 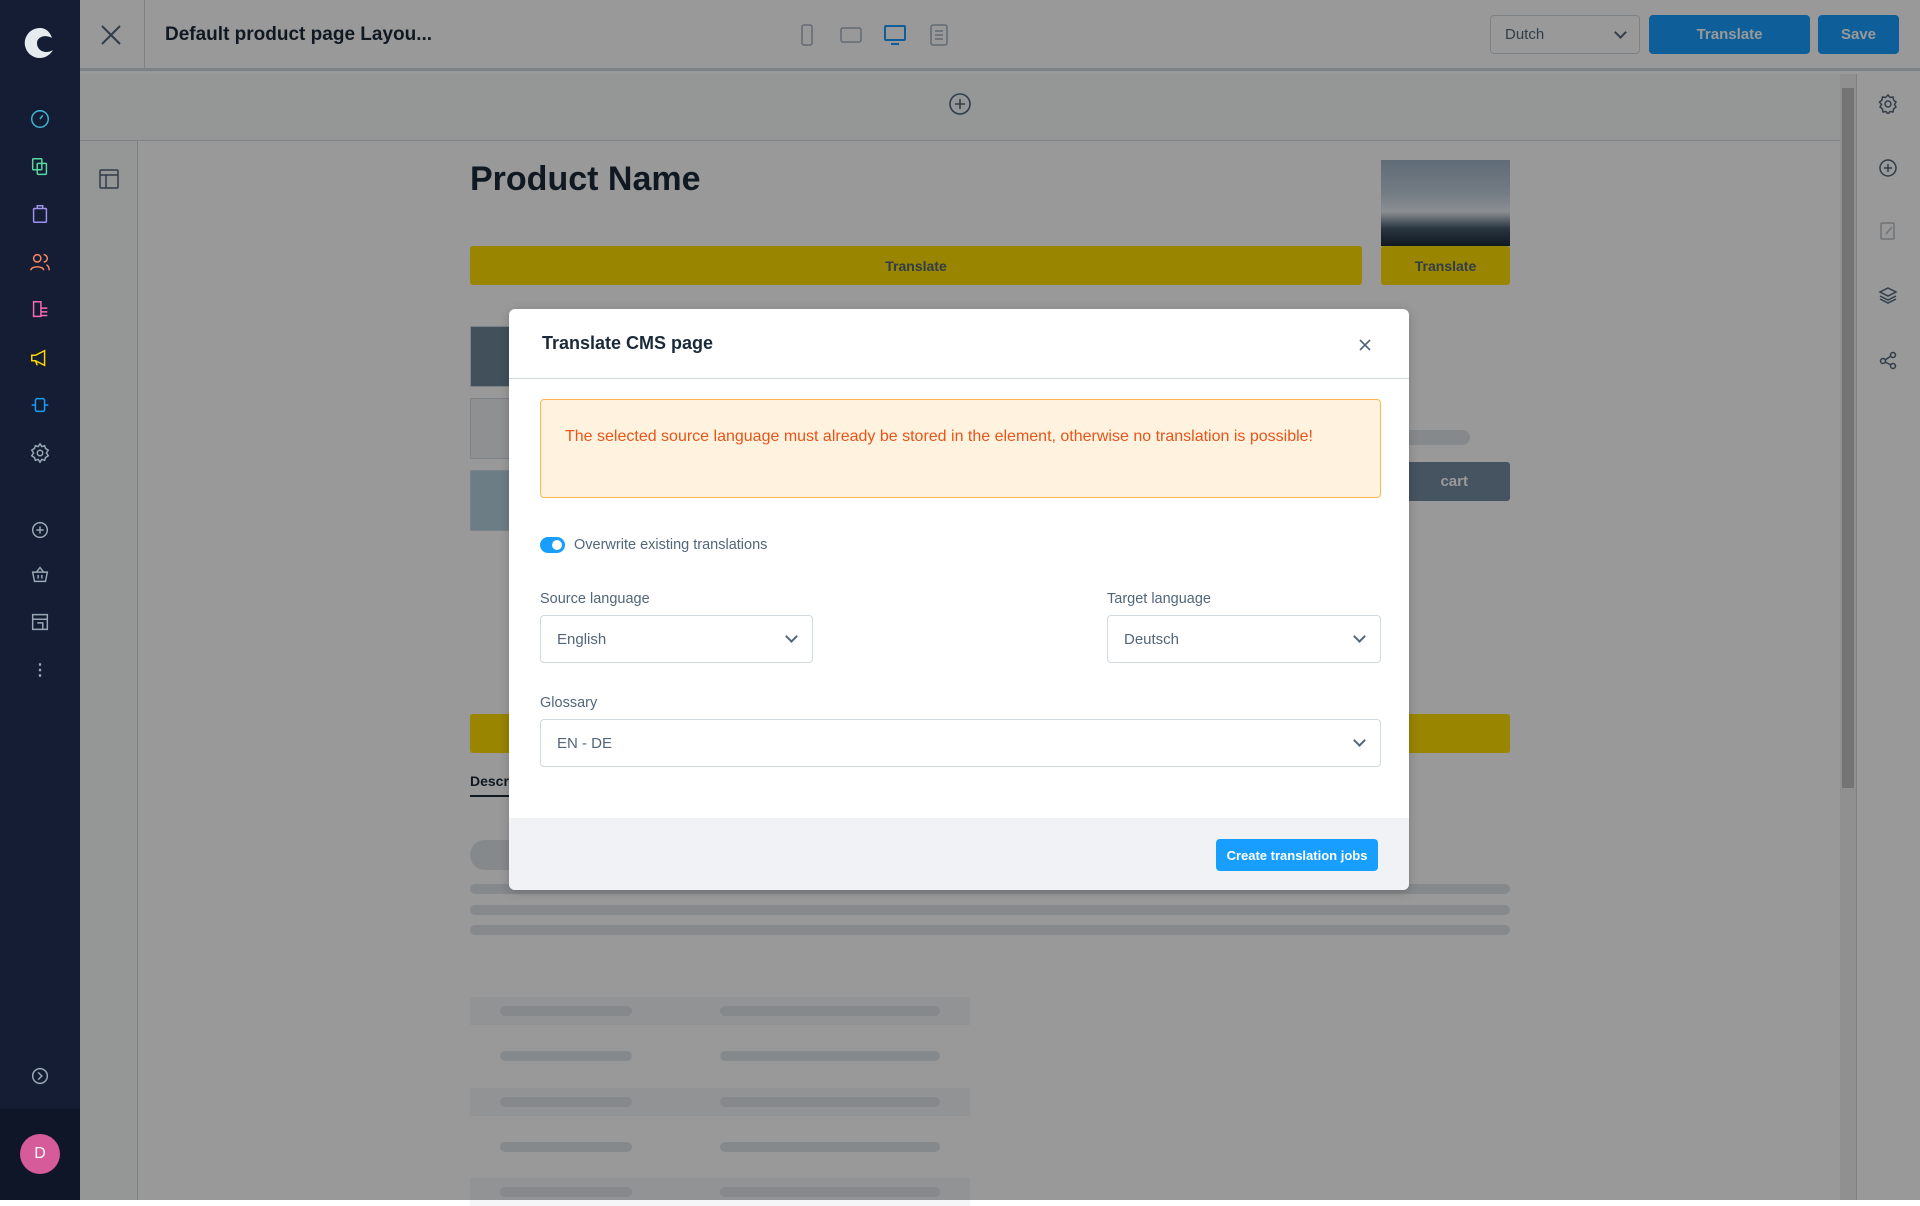 What do you see at coordinates (40, 214) in the screenshot?
I see `orders-icon` at bounding box center [40, 214].